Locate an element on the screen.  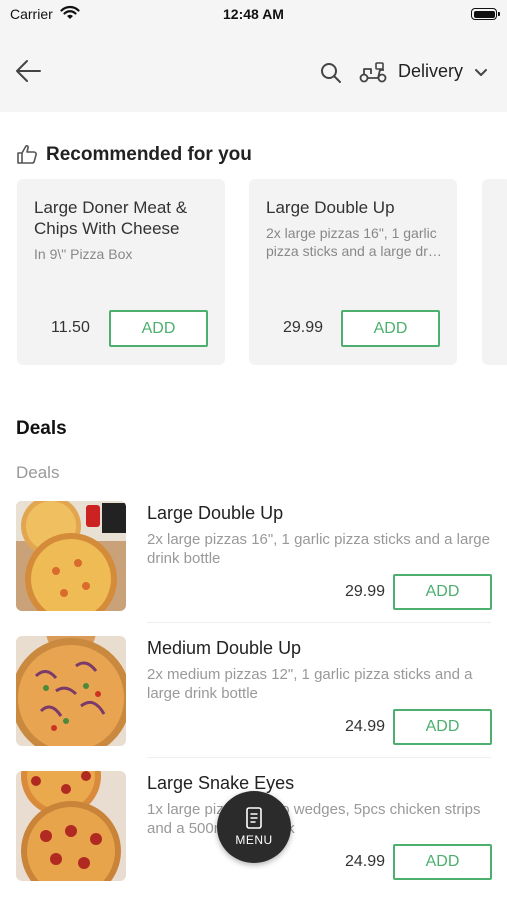
item-name: Medium Double Up is located at coordinates (224, 648).